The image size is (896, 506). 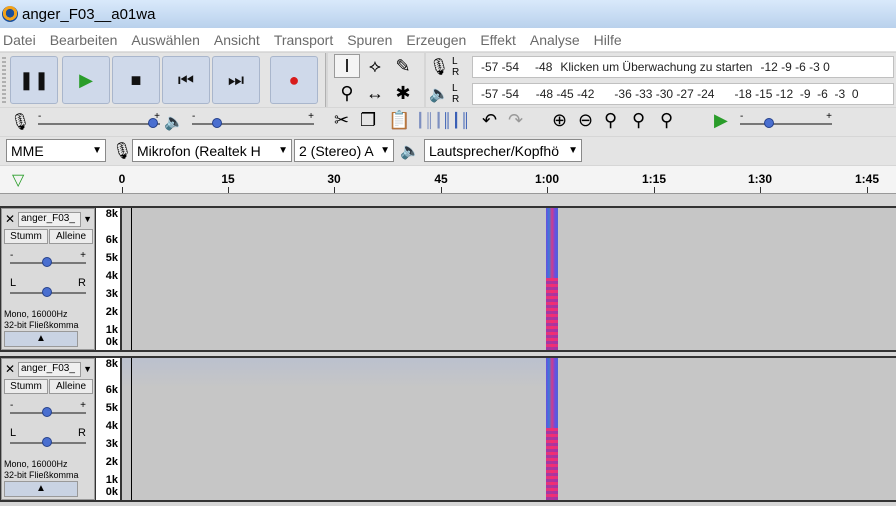 What do you see at coordinates (608, 40) in the screenshot?
I see `menu-hilfe: Hilfe` at bounding box center [608, 40].